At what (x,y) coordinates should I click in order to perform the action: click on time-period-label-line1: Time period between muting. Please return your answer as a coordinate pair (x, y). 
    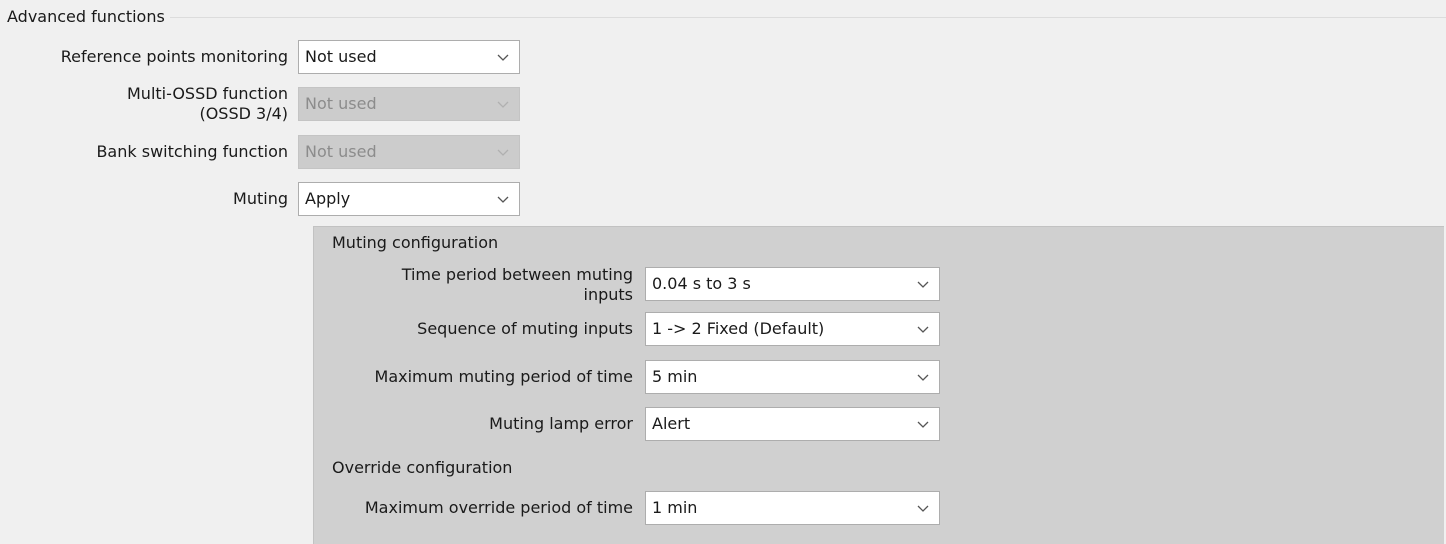
    Looking at the image, I should click on (517, 274).